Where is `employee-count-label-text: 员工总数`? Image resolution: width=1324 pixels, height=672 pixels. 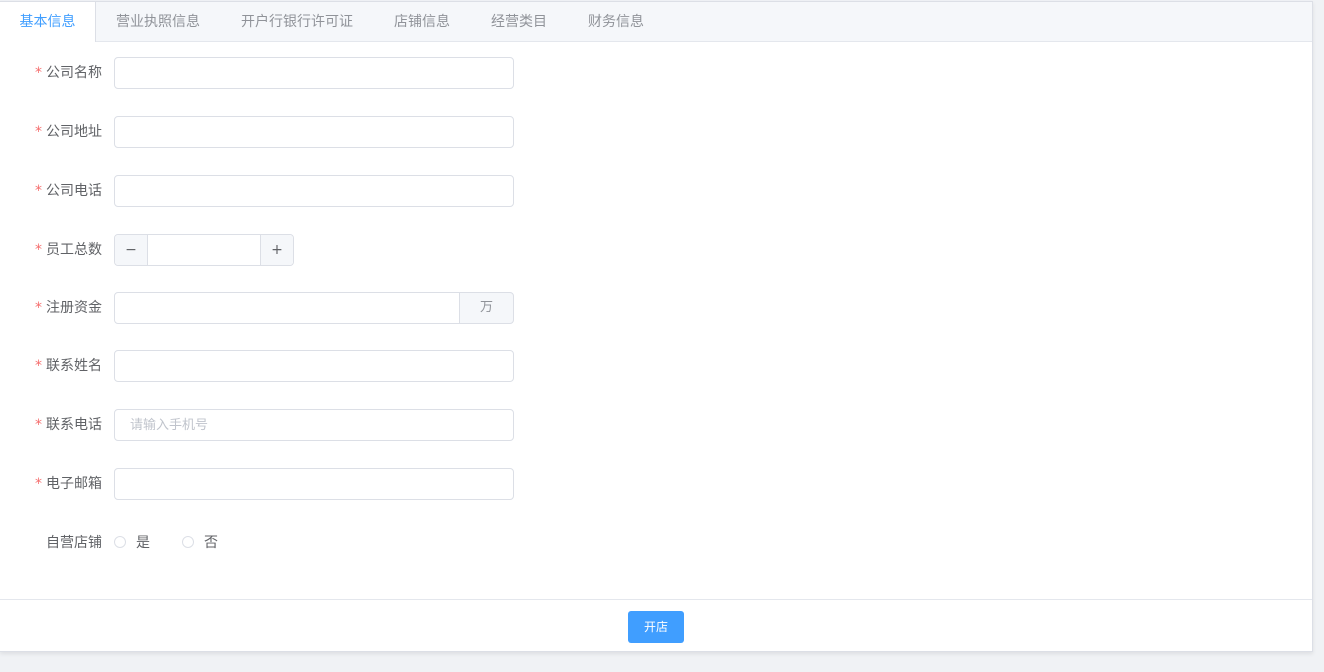
employee-count-label-text: 员工总数 is located at coordinates (74, 250).